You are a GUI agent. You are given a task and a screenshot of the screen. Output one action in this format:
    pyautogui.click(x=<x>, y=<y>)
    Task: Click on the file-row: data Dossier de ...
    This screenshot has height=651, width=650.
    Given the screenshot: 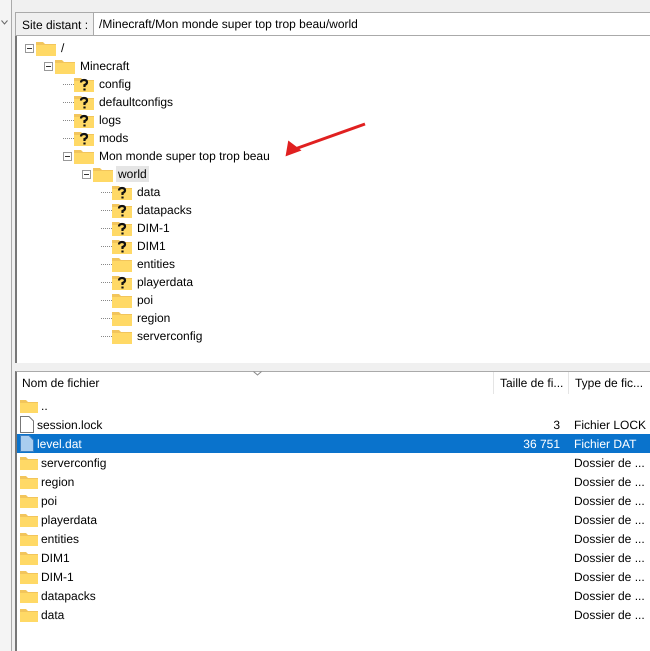 What is the action you would take?
    pyautogui.click(x=333, y=614)
    